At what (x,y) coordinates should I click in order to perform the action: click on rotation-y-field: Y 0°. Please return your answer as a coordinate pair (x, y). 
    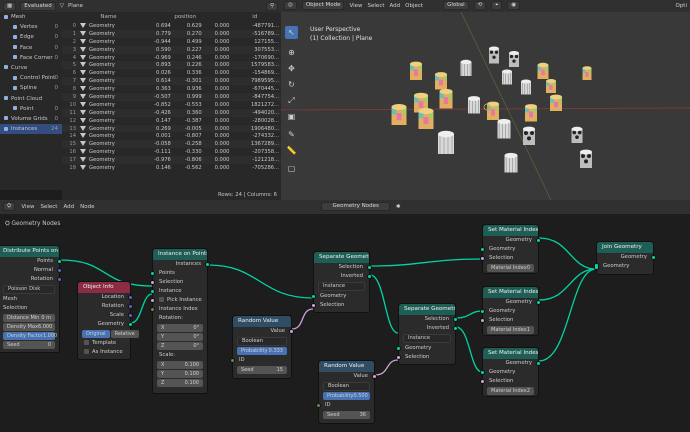
    Looking at the image, I should click on (180, 337).